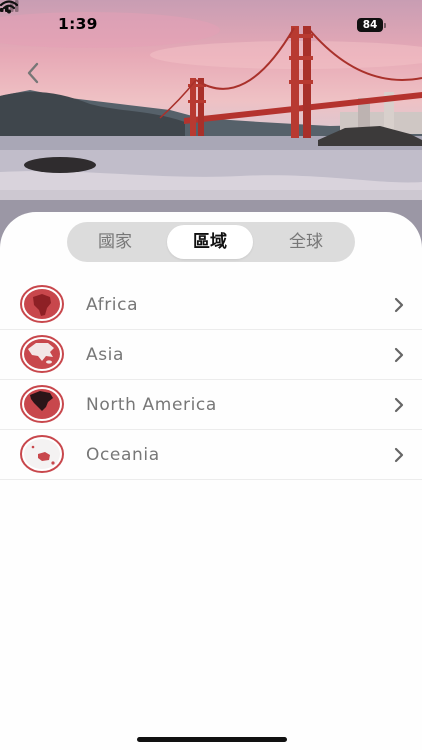 The width and height of the screenshot is (422, 750). I want to click on region-name: North America, so click(151, 405).